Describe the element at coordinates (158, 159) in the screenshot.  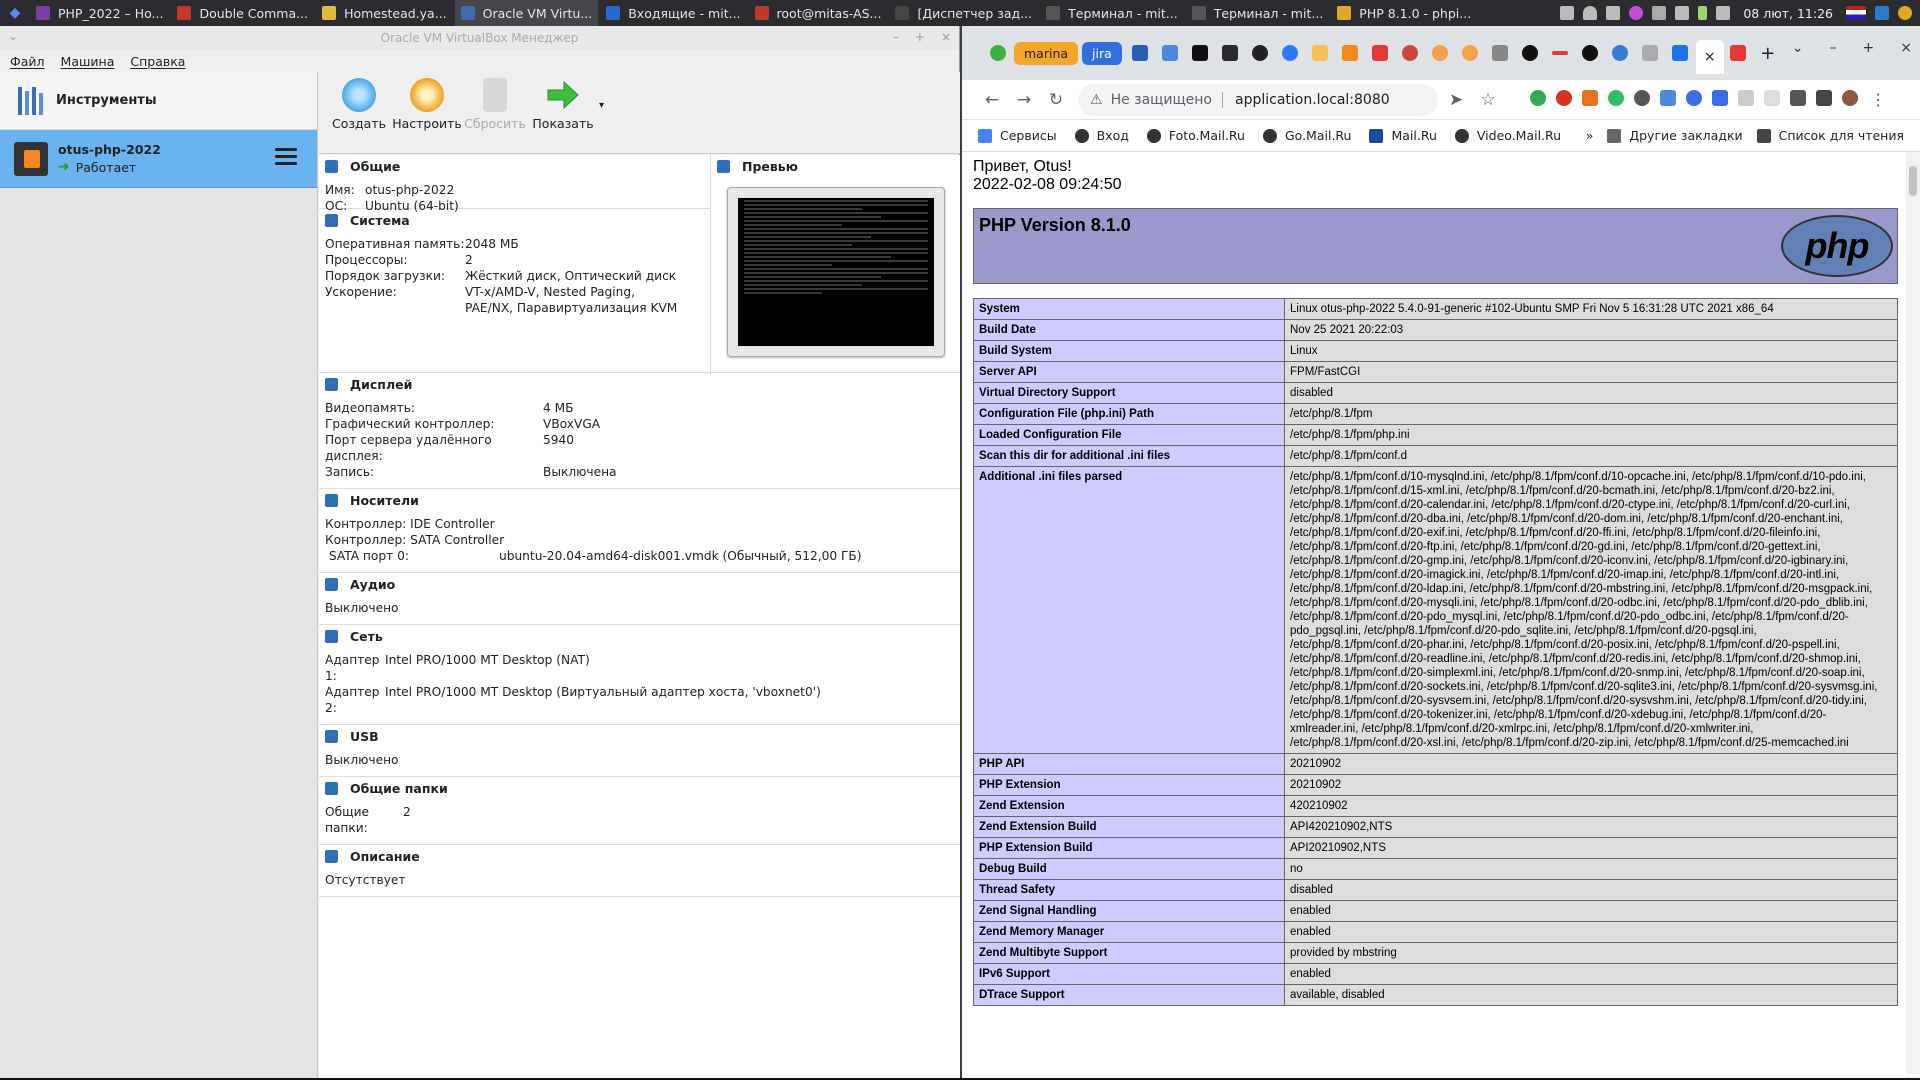
I see `vm-list-item: otus-php-2022 ➜ Работает` at that location.